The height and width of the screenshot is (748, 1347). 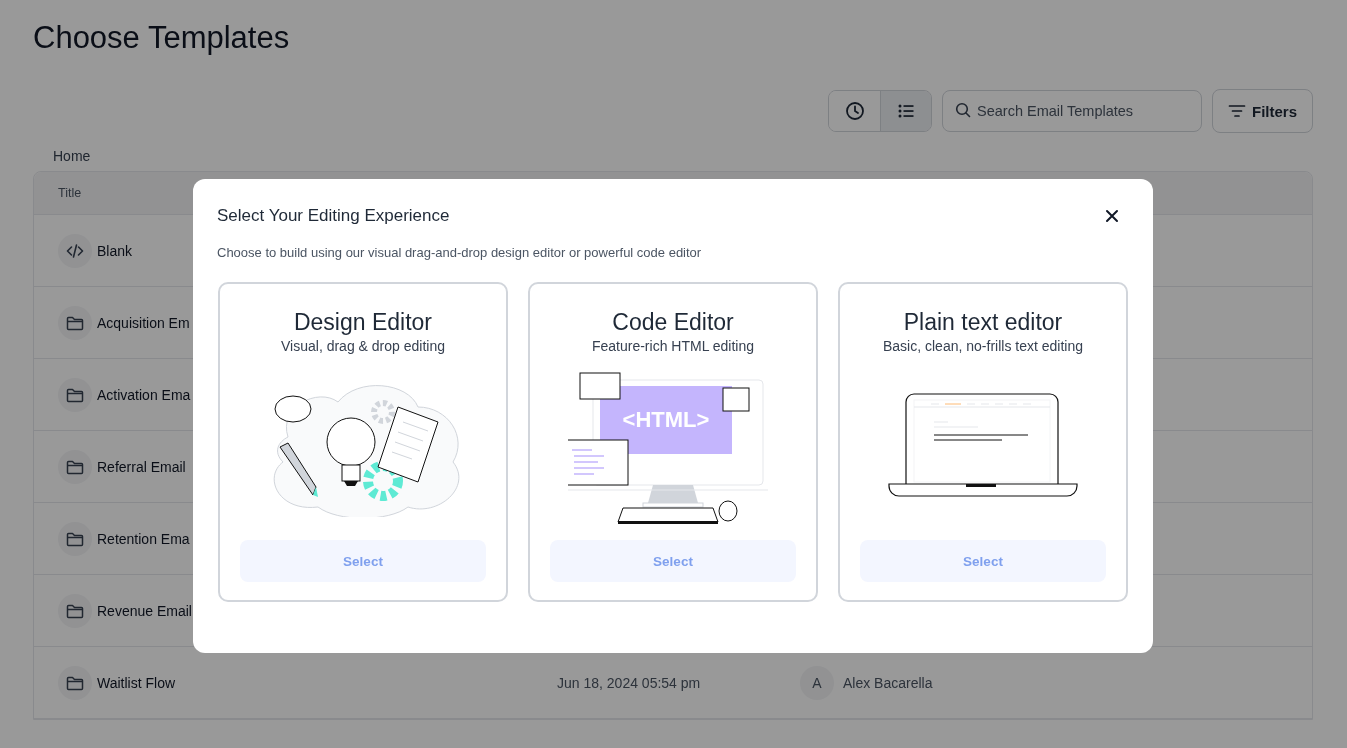 I want to click on column-header: Title, so click(x=70, y=193).